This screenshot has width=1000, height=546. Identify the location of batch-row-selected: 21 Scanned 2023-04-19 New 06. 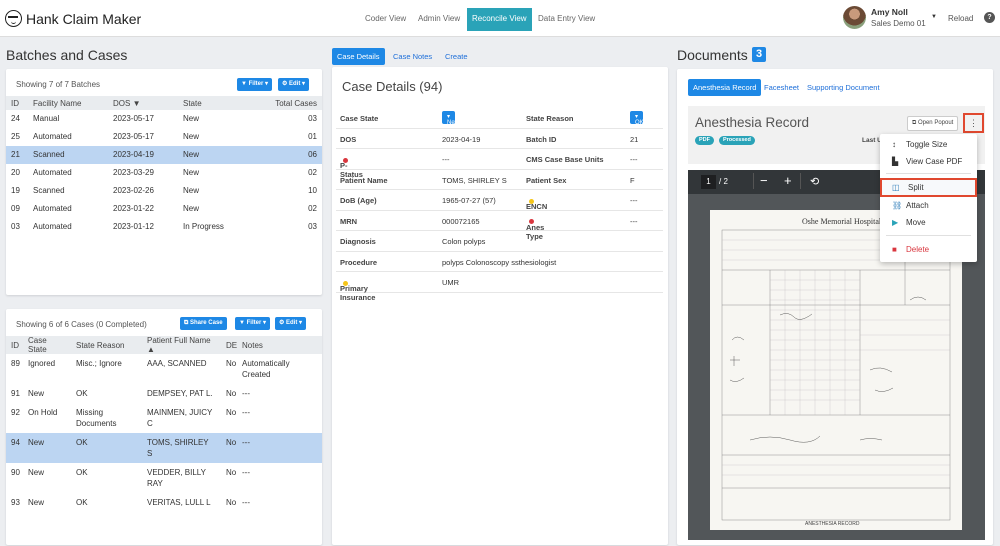
(164, 155).